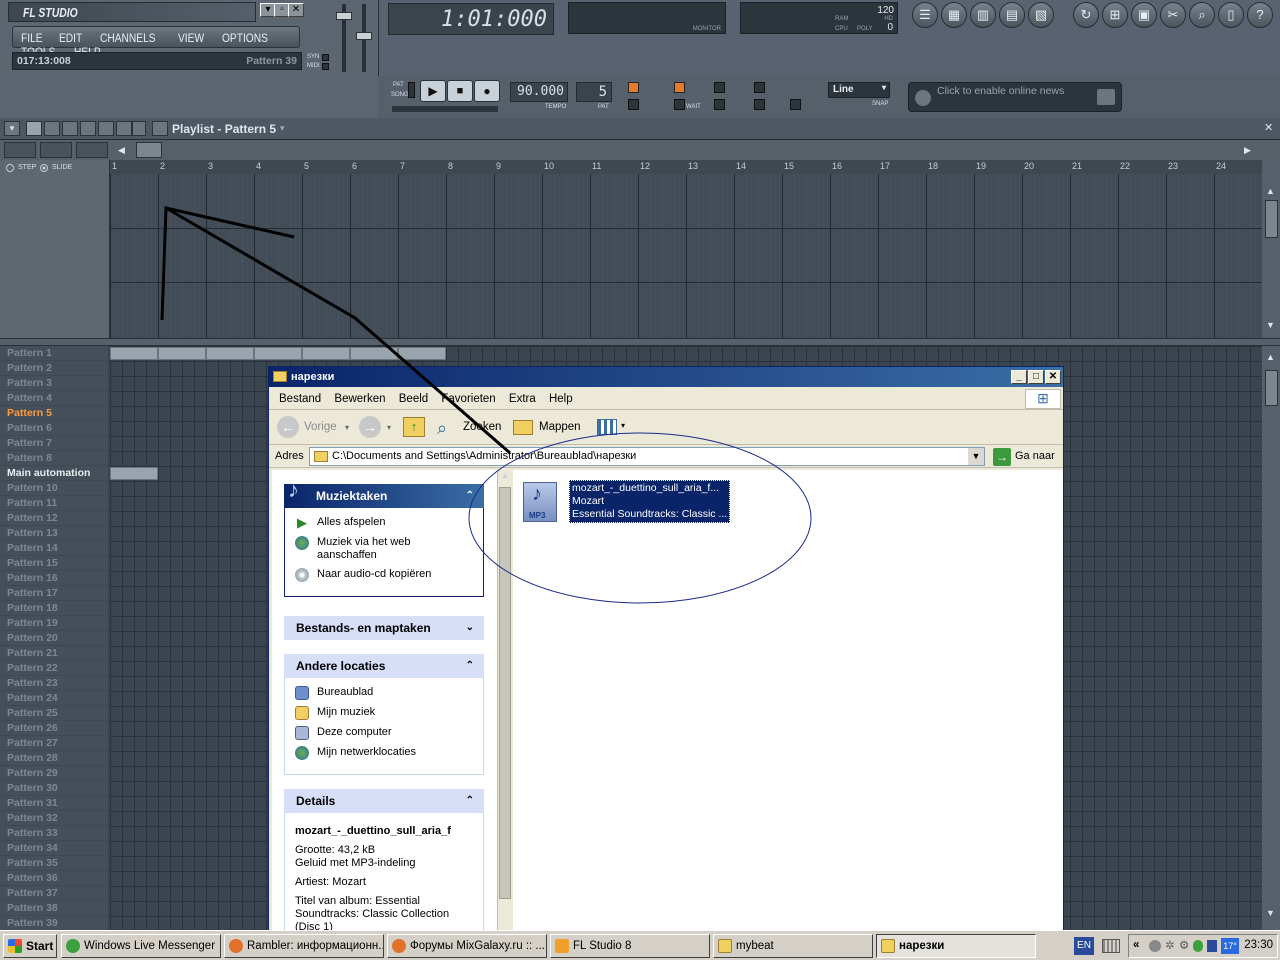  I want to click on annotation-circle, so click(640, 518).